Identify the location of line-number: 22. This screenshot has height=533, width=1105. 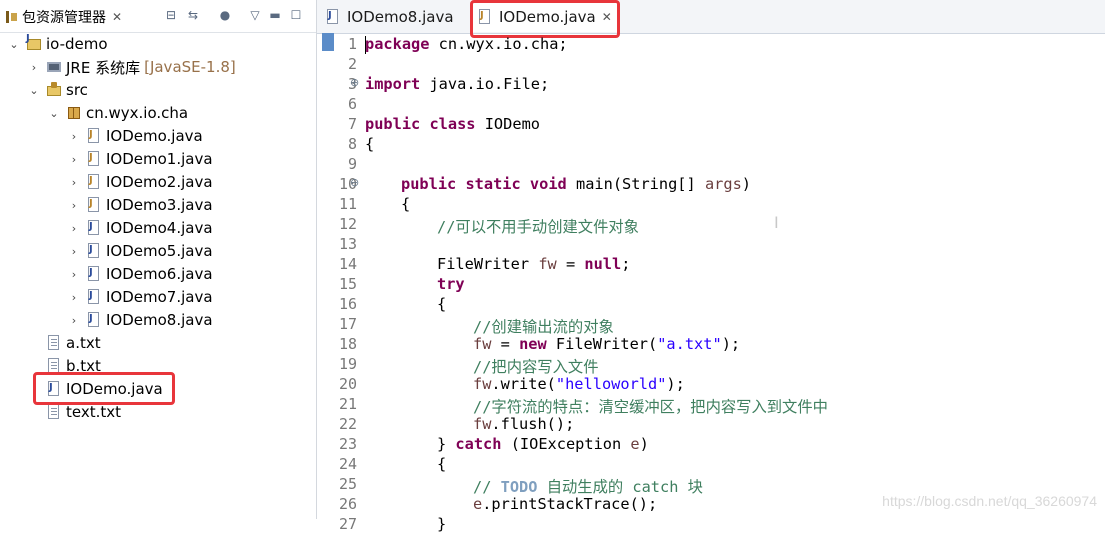
(347, 424).